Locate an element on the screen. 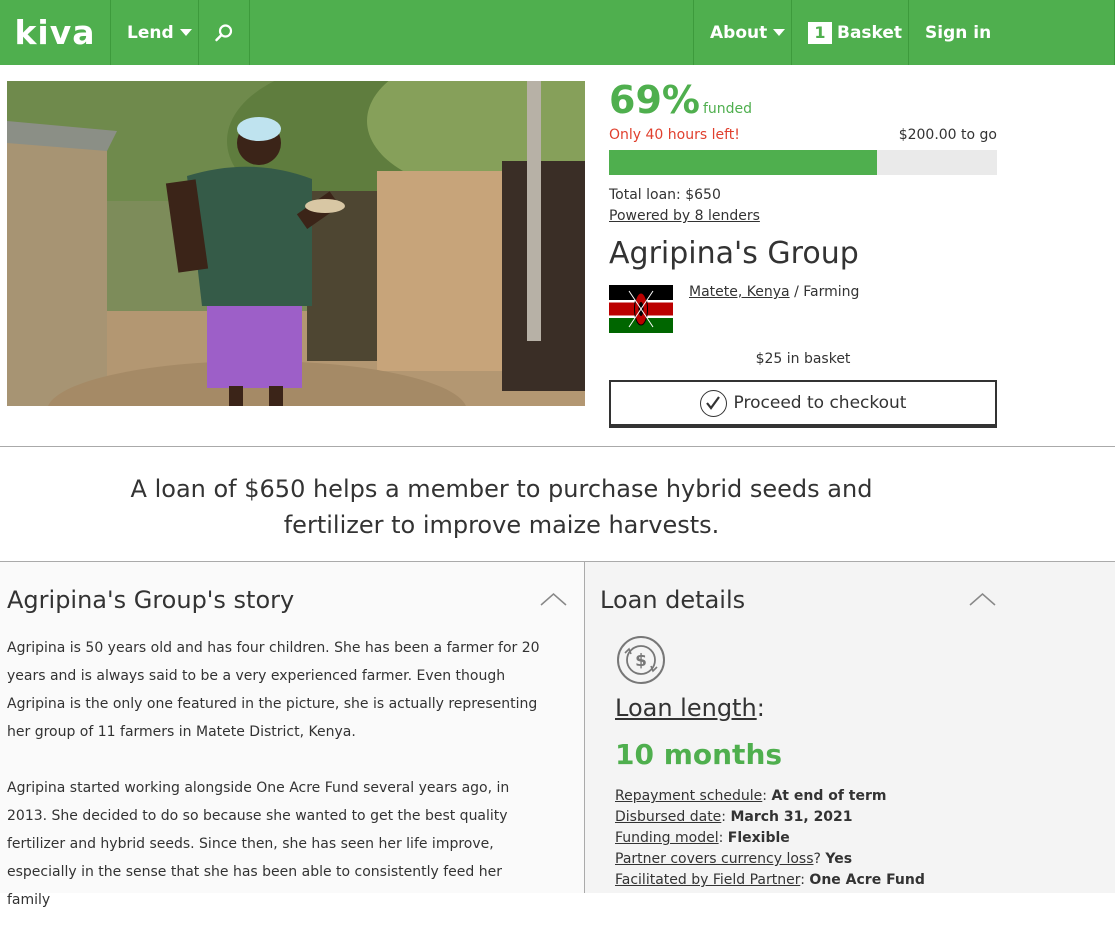 The width and height of the screenshot is (1115, 942). fact-label-link: Partner covers currency loss is located at coordinates (714, 859).